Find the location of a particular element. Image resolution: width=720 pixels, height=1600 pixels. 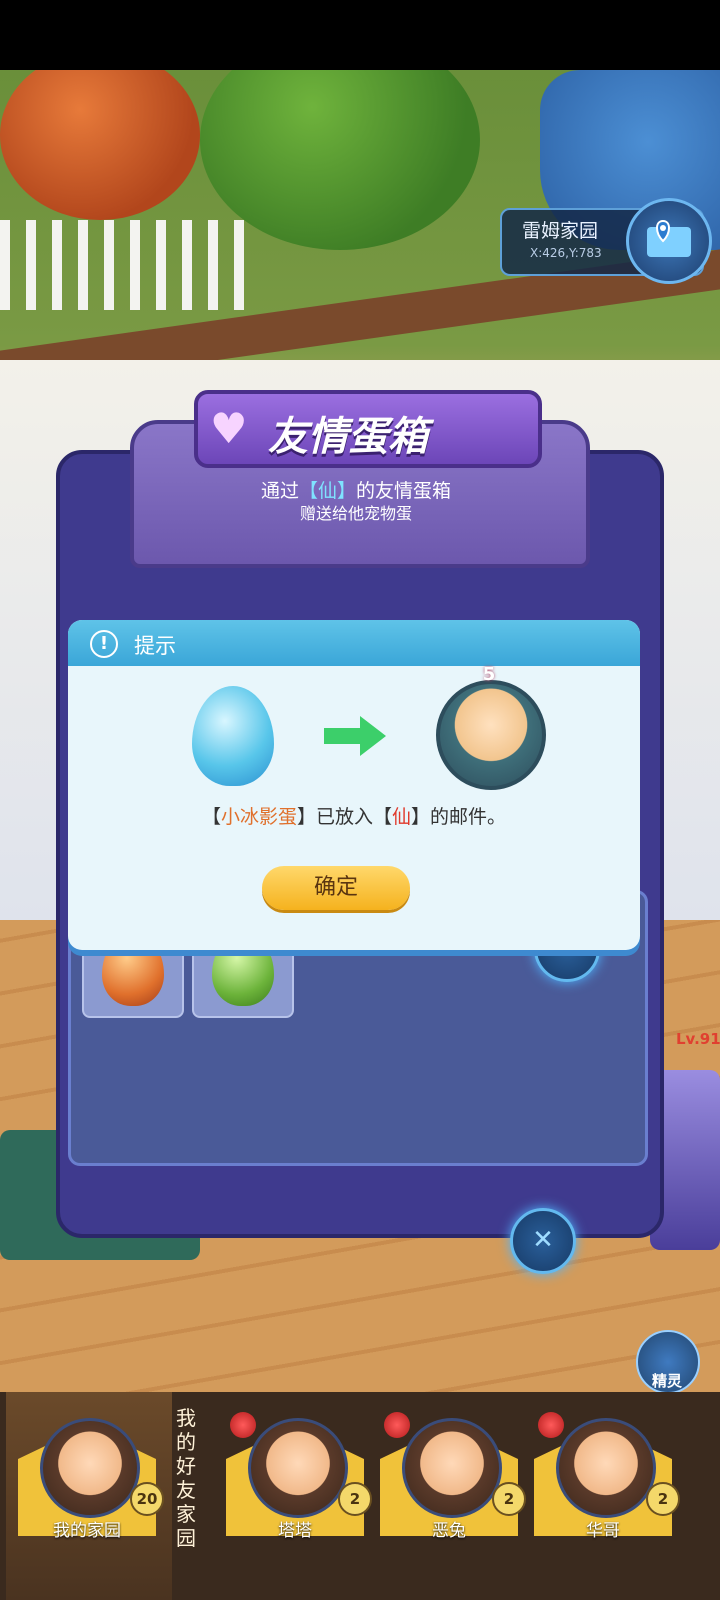

recipient-name: 仙 is located at coordinates (402, 817).